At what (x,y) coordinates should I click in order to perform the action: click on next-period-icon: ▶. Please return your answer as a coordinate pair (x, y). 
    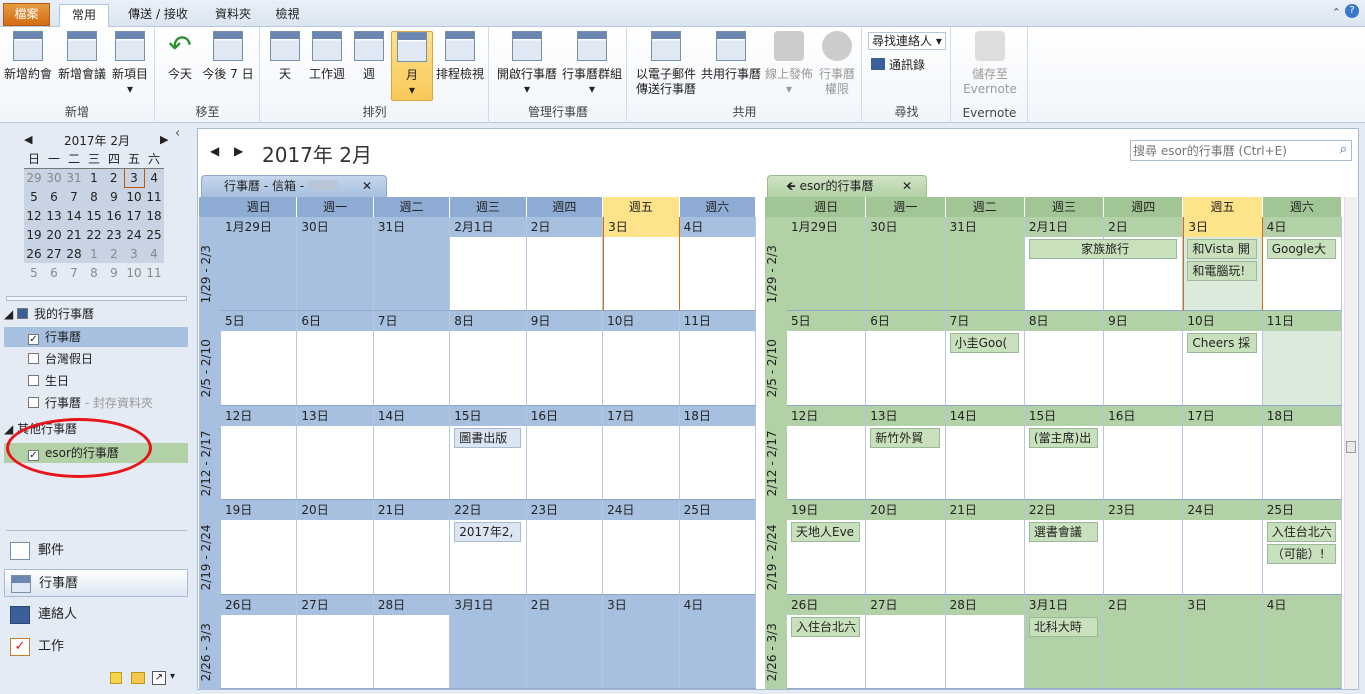
    Looking at the image, I should click on (238, 151).